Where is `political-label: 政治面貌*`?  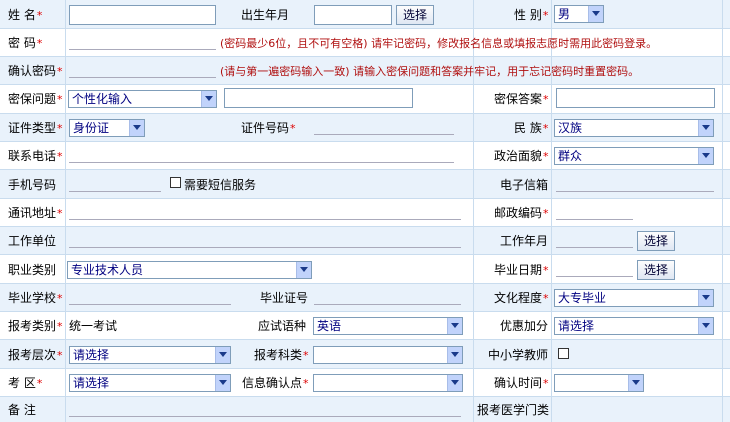 political-label: 政治面貌* is located at coordinates (521, 156).